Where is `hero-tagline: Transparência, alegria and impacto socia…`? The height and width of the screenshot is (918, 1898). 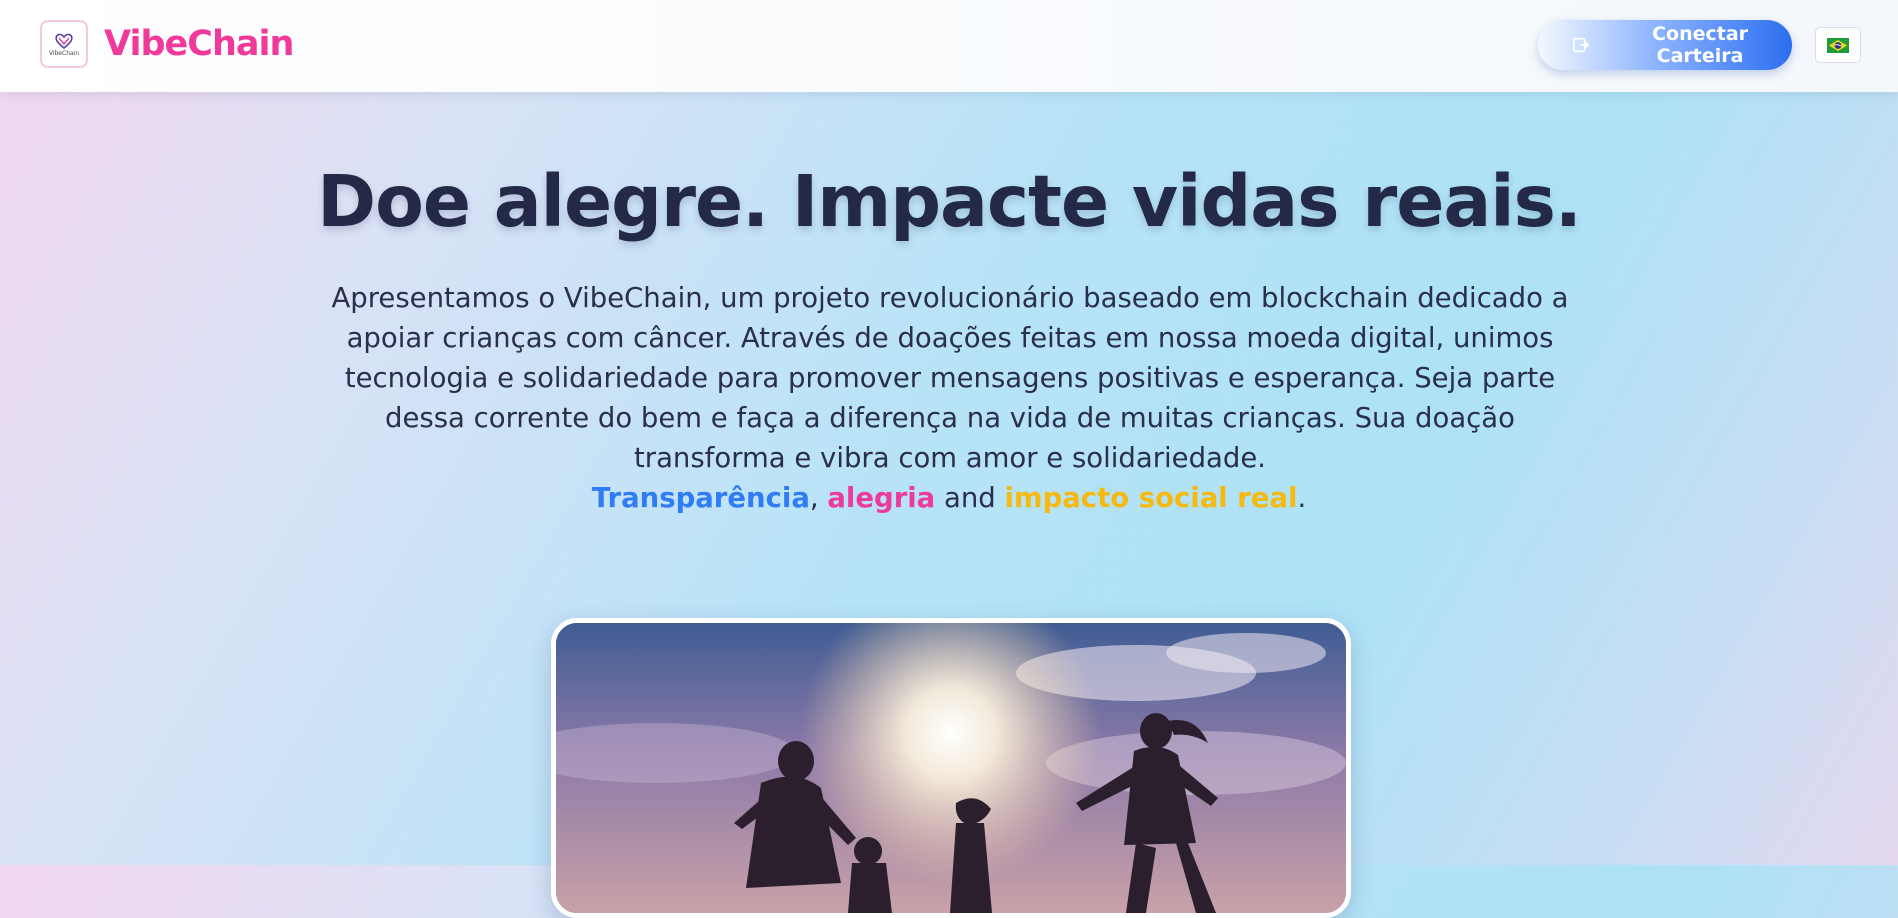
hero-tagline: Transparência, alegria and impacto socia… is located at coordinates (949, 498).